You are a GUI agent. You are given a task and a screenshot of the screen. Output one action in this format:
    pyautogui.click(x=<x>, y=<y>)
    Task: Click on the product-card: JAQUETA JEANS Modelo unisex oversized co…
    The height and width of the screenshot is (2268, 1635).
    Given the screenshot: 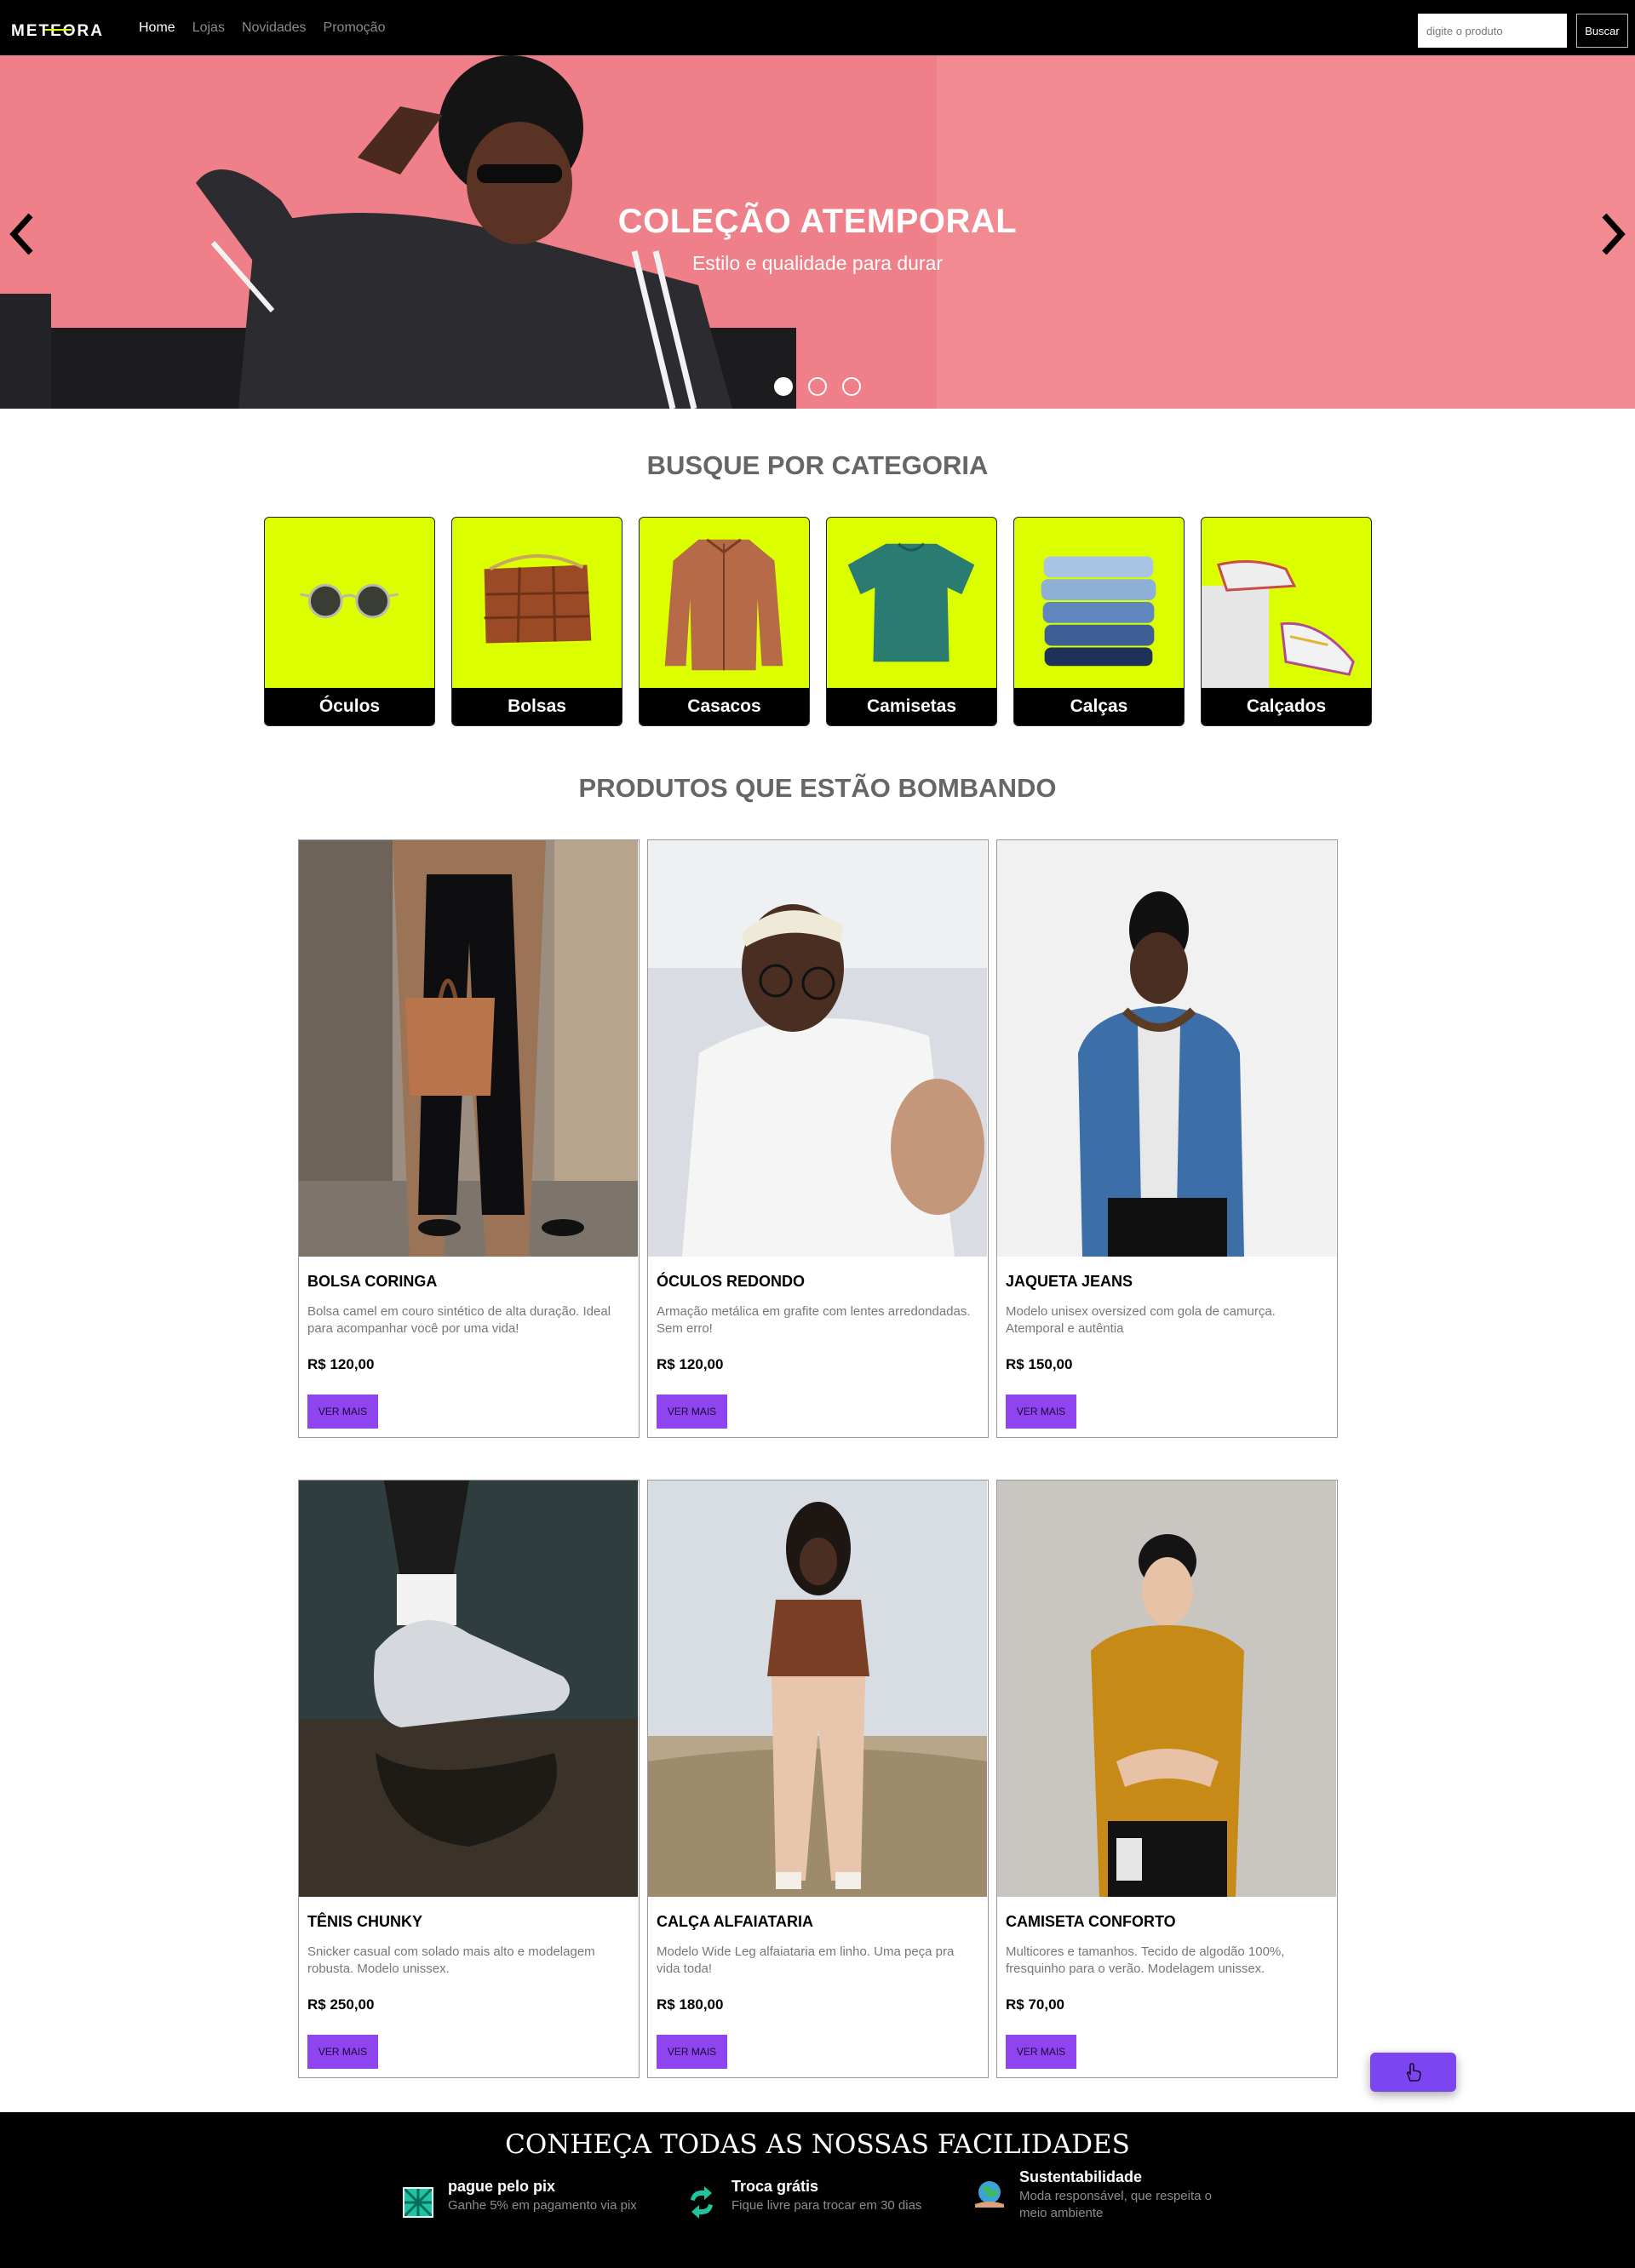 What is the action you would take?
    pyautogui.click(x=1167, y=1138)
    